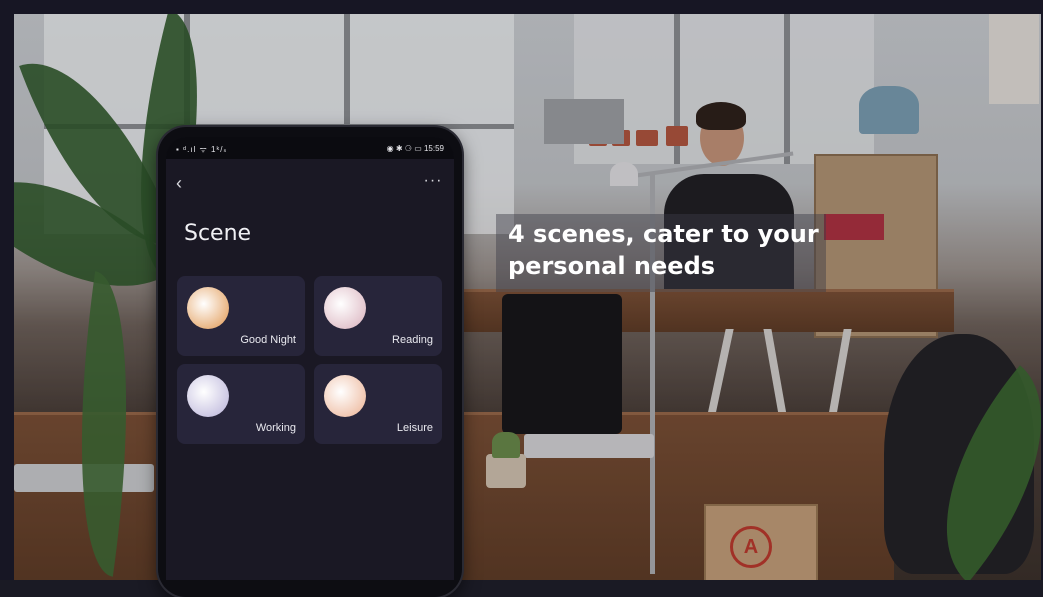  What do you see at coordinates (378, 404) in the screenshot?
I see `scene-card-leisure: Leisure` at bounding box center [378, 404].